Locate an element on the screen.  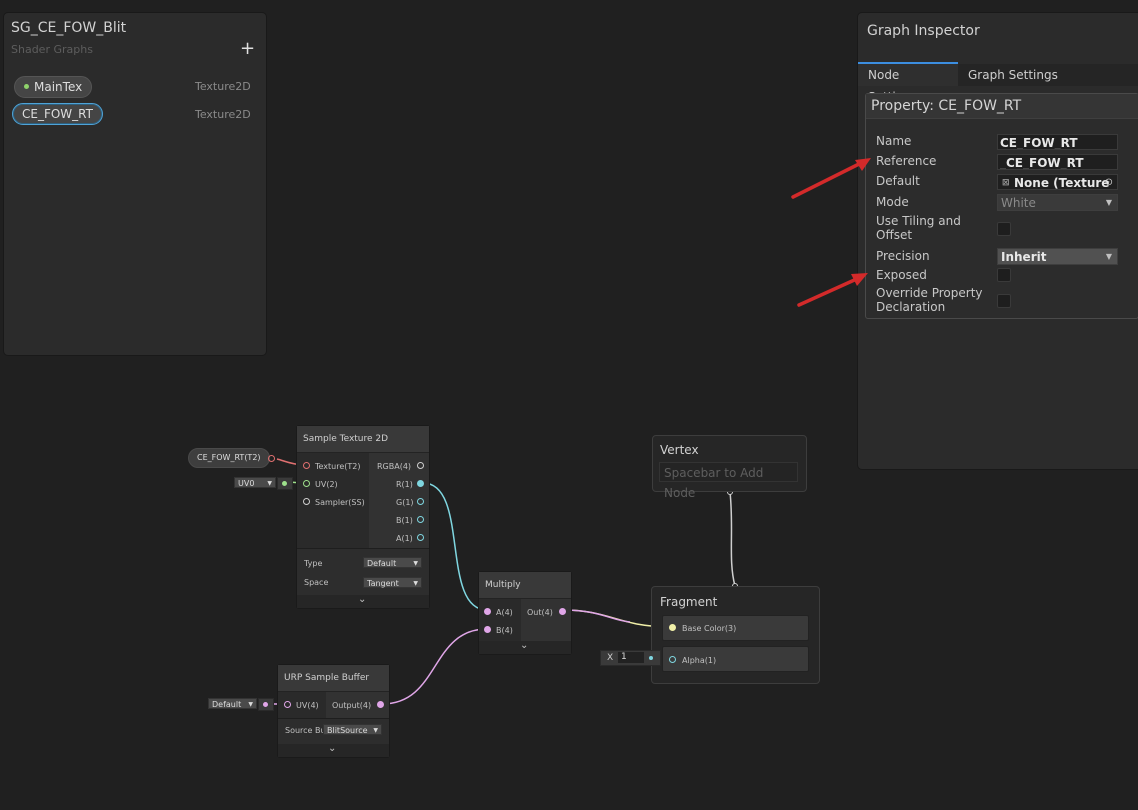
uv-channel-dropdown: UV0 ▼ is located at coordinates (255, 482).